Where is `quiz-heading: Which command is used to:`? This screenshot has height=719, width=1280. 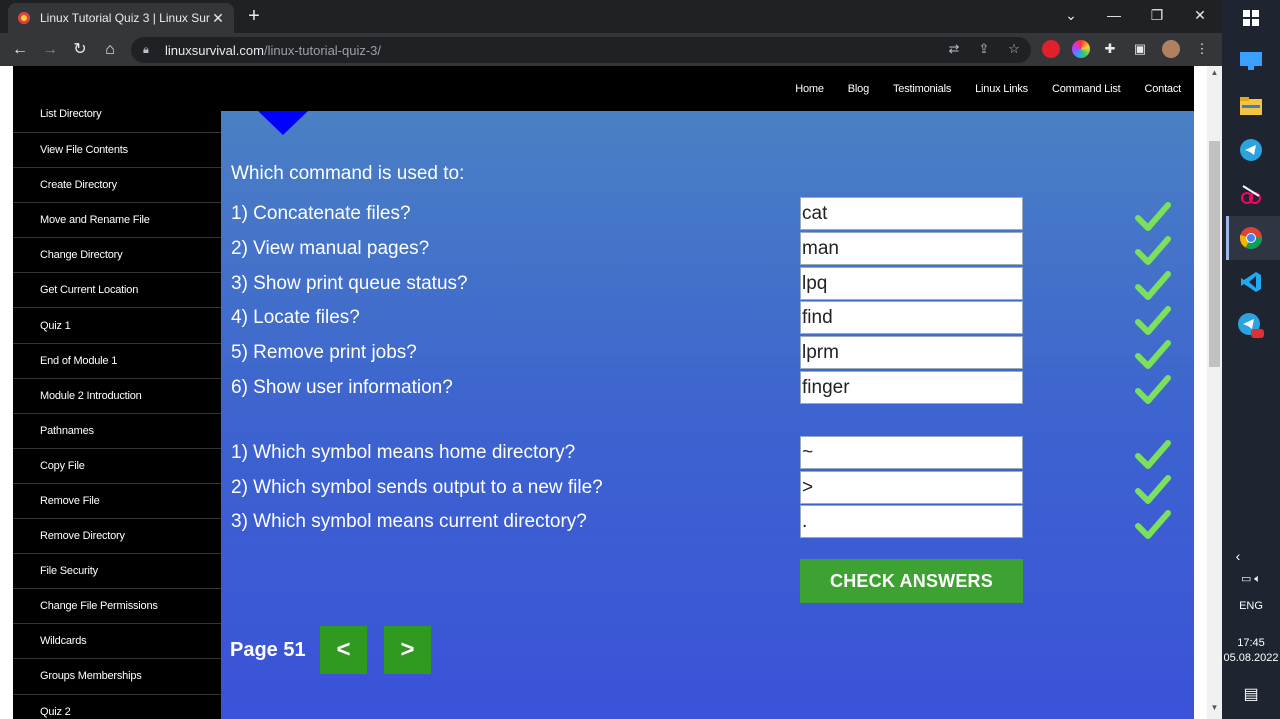
quiz-heading: Which command is used to: is located at coordinates (348, 173).